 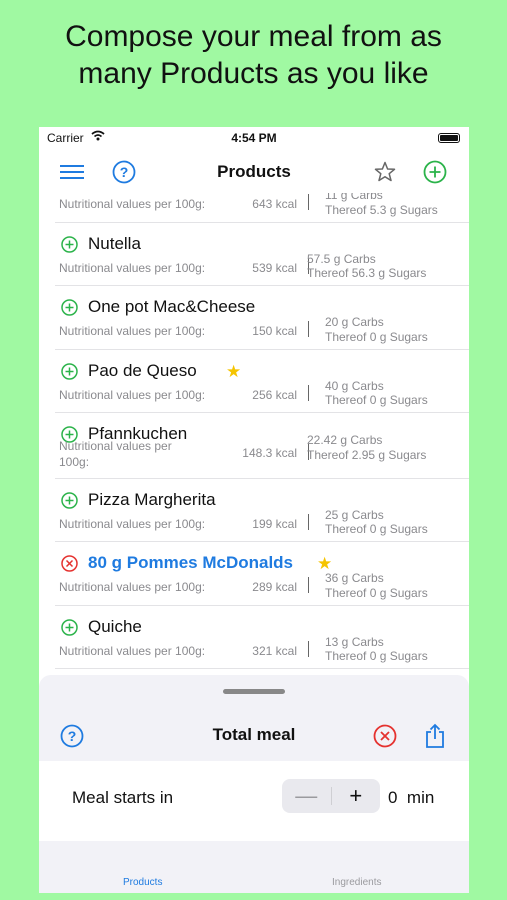 I want to click on carbs-block: 25 g Carbs Thereof 0 g Sugars, so click(x=376, y=522).